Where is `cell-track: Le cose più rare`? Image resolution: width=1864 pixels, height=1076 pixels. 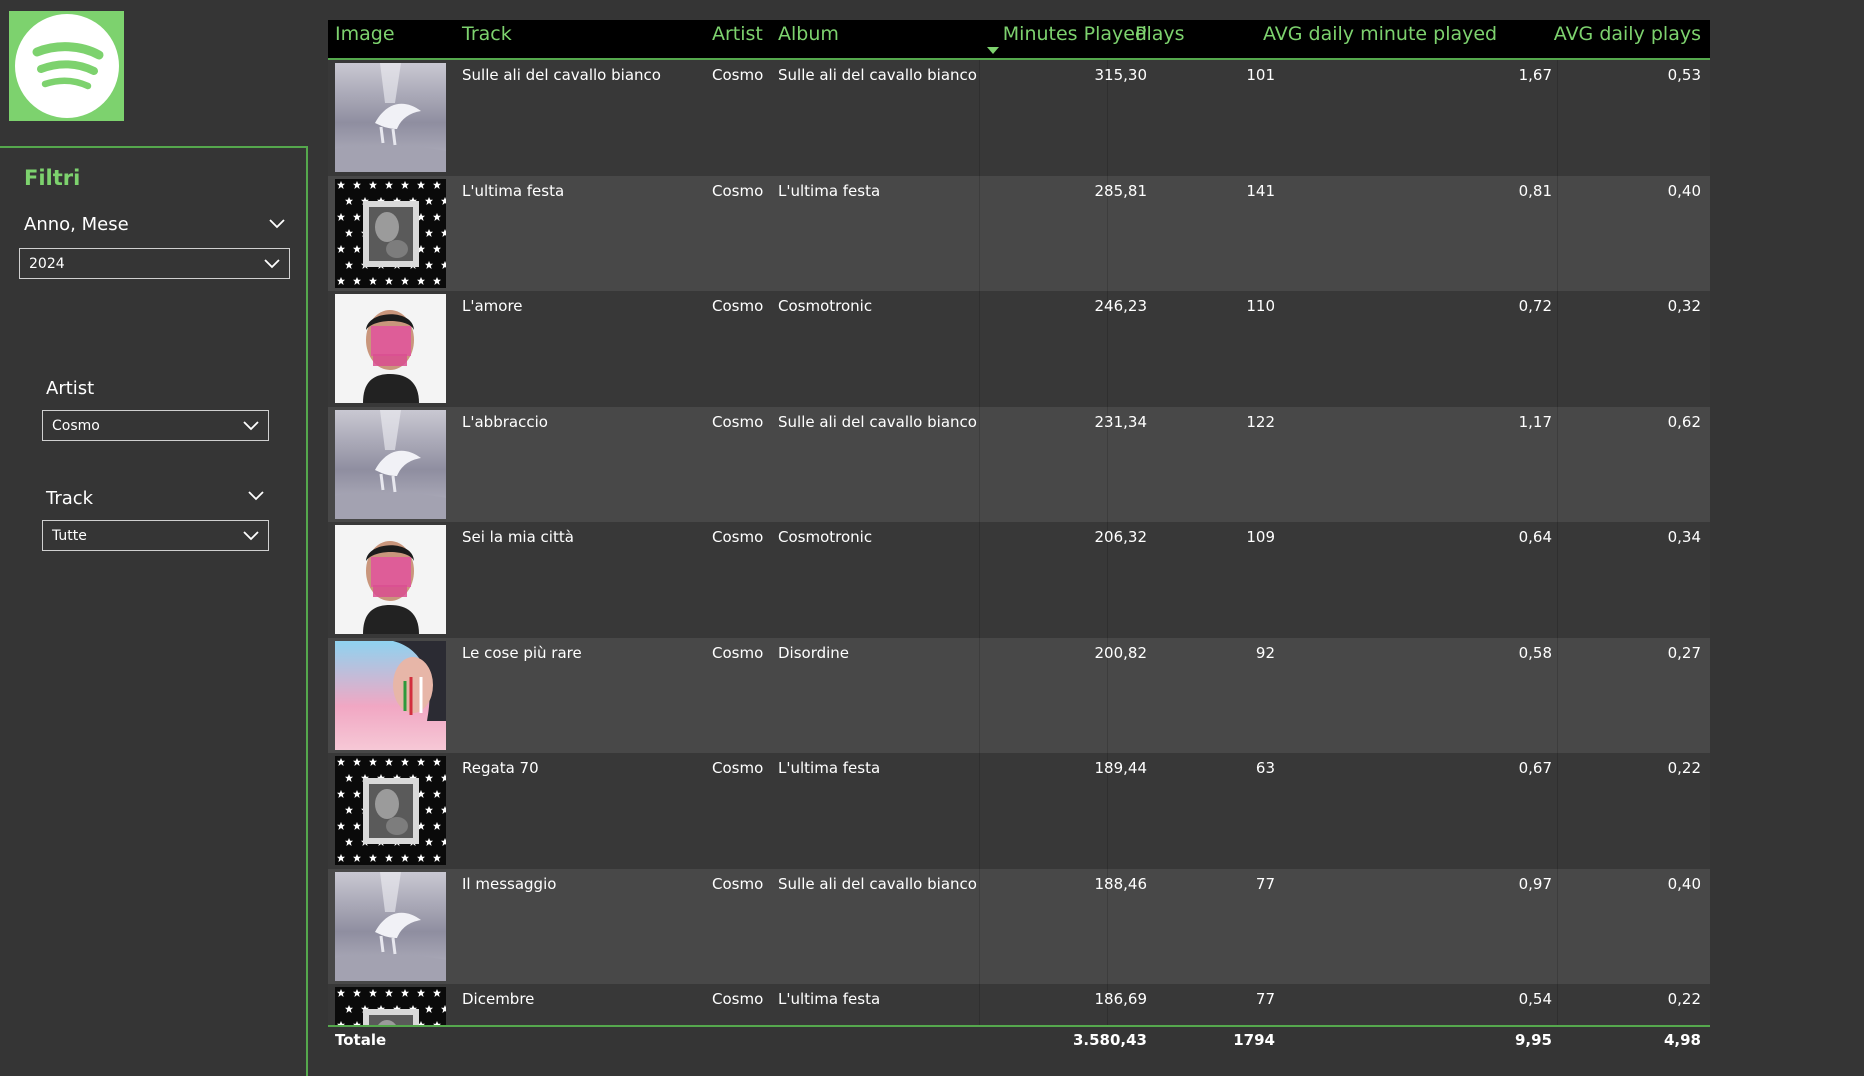
cell-track: Le cose più rare is located at coordinates (522, 652).